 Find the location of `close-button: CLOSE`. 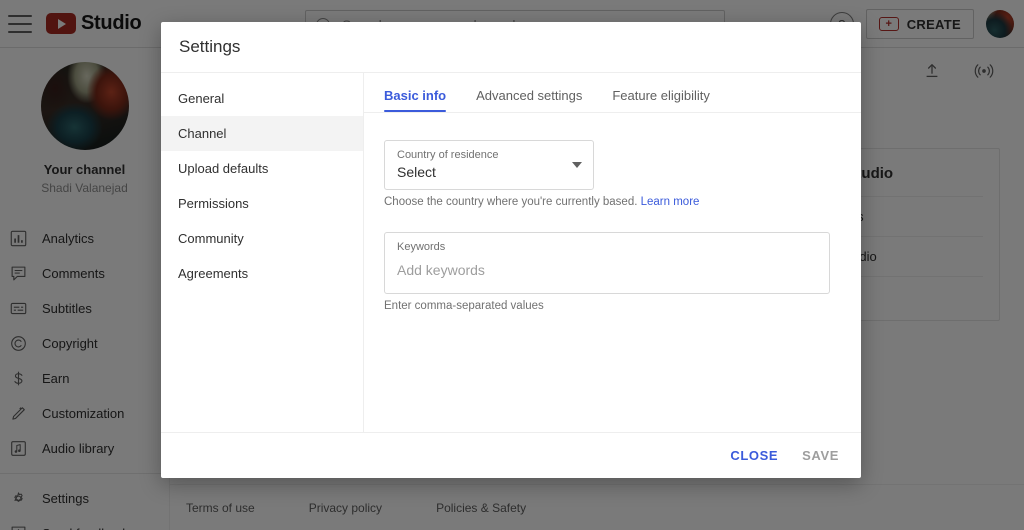

close-button: CLOSE is located at coordinates (754, 455).